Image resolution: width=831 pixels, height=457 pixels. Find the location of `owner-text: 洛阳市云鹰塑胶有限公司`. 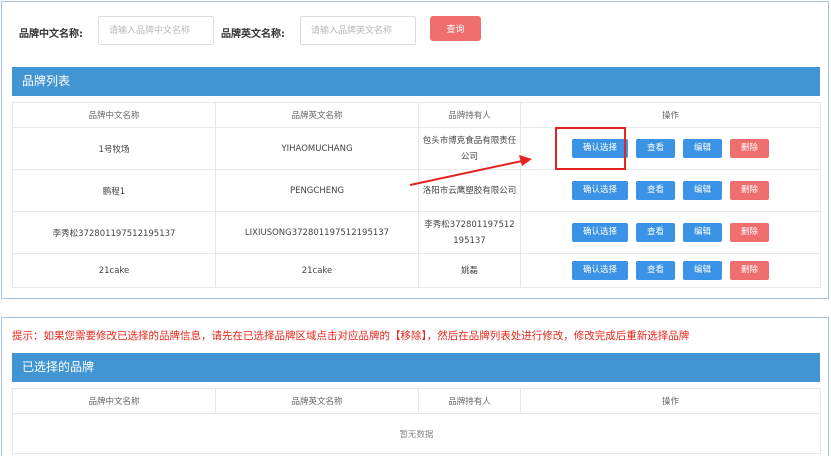

owner-text: 洛阳市云鹰塑胶有限公司 is located at coordinates (469, 190).